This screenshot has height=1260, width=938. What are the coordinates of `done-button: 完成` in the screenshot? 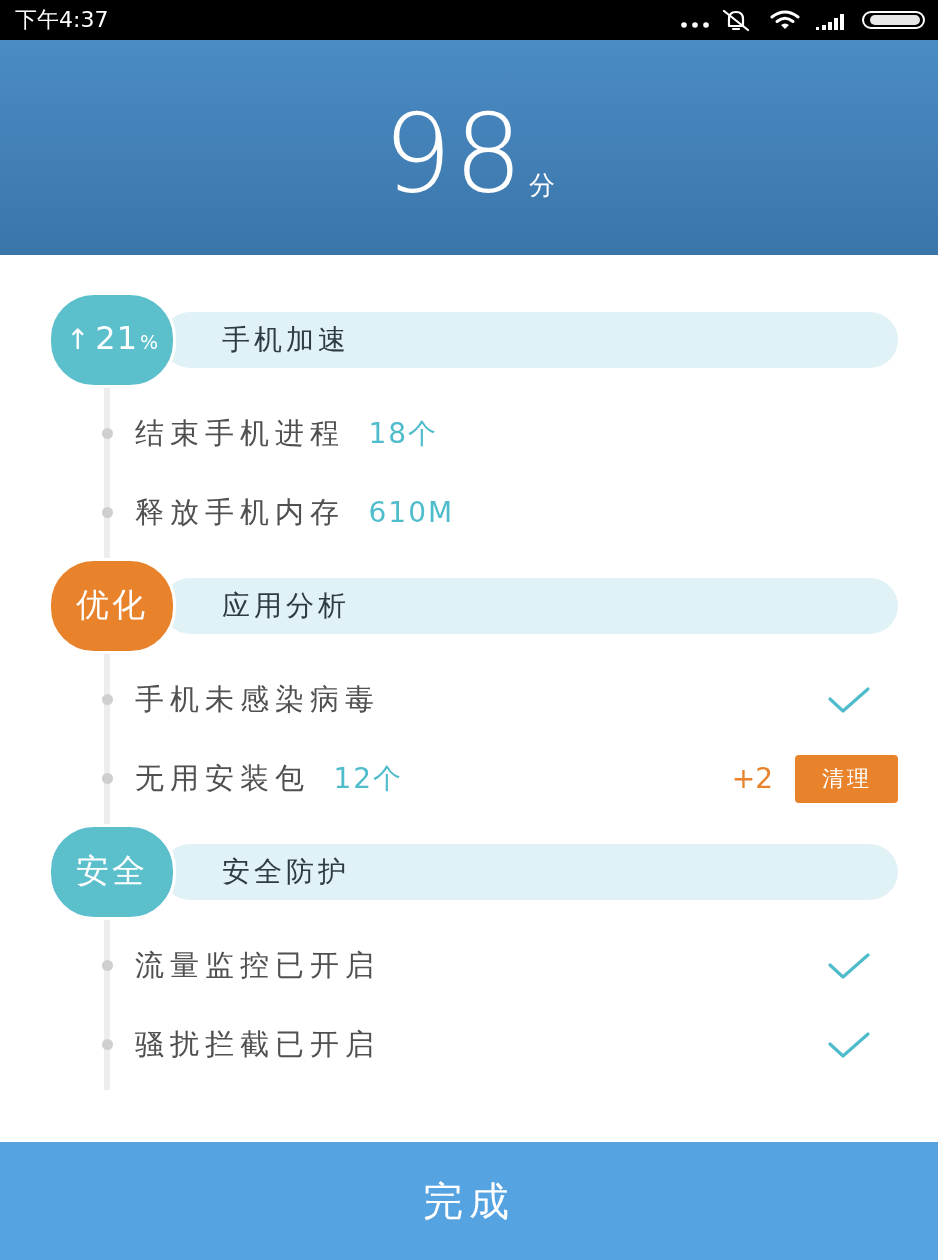 It's located at (469, 1201).